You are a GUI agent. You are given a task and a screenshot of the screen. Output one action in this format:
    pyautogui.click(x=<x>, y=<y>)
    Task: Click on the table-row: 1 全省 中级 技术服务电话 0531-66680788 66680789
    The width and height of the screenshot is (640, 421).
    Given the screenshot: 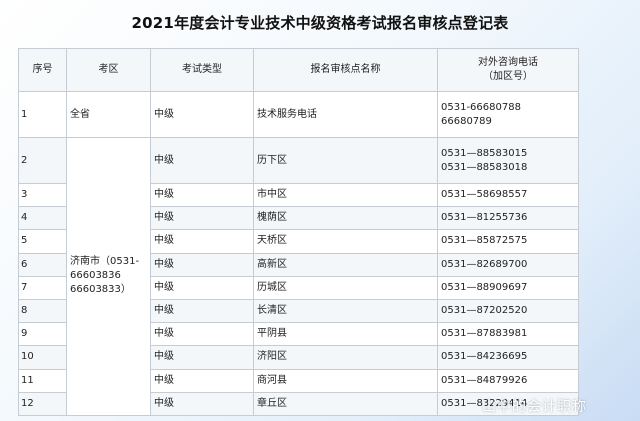 What is the action you would take?
    pyautogui.click(x=298, y=114)
    